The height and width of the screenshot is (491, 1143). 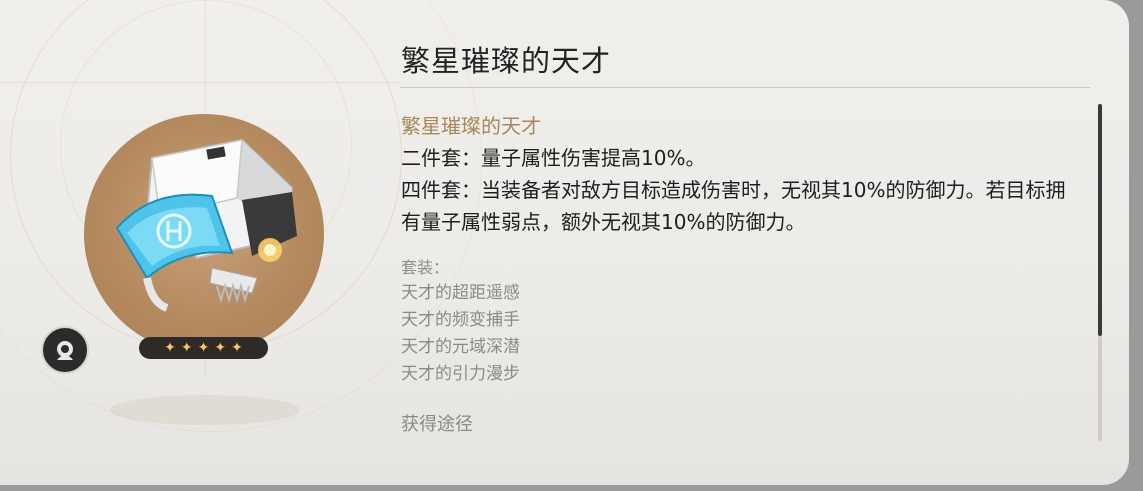 I want to click on pedestal-shadow, so click(x=205, y=410).